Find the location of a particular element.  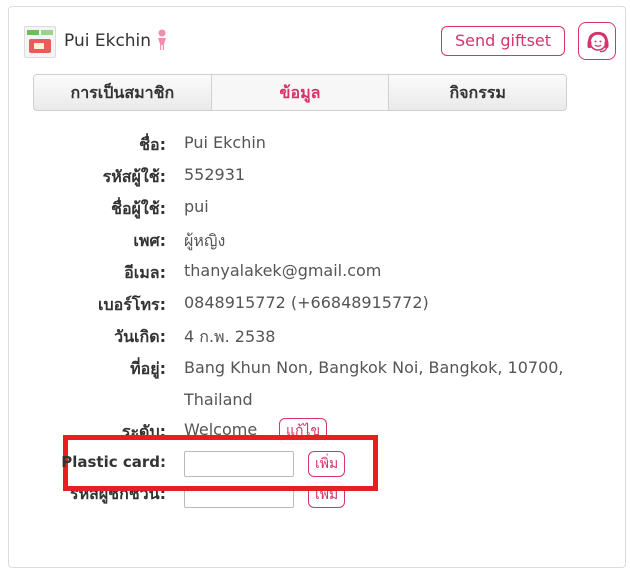

address-label: ที่อยู่: is located at coordinates (148, 368).